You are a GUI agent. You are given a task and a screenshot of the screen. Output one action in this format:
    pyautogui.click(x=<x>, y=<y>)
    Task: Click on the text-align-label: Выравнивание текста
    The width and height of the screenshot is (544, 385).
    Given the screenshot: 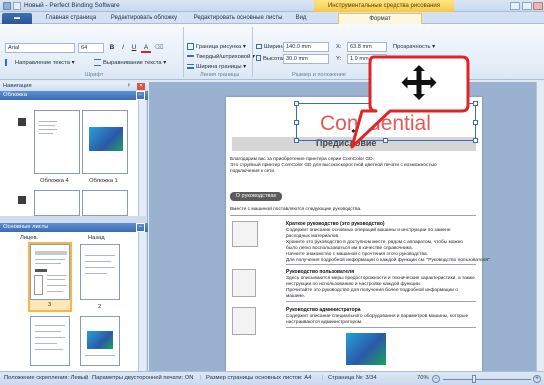 What is the action you would take?
    pyautogui.click(x=132, y=63)
    